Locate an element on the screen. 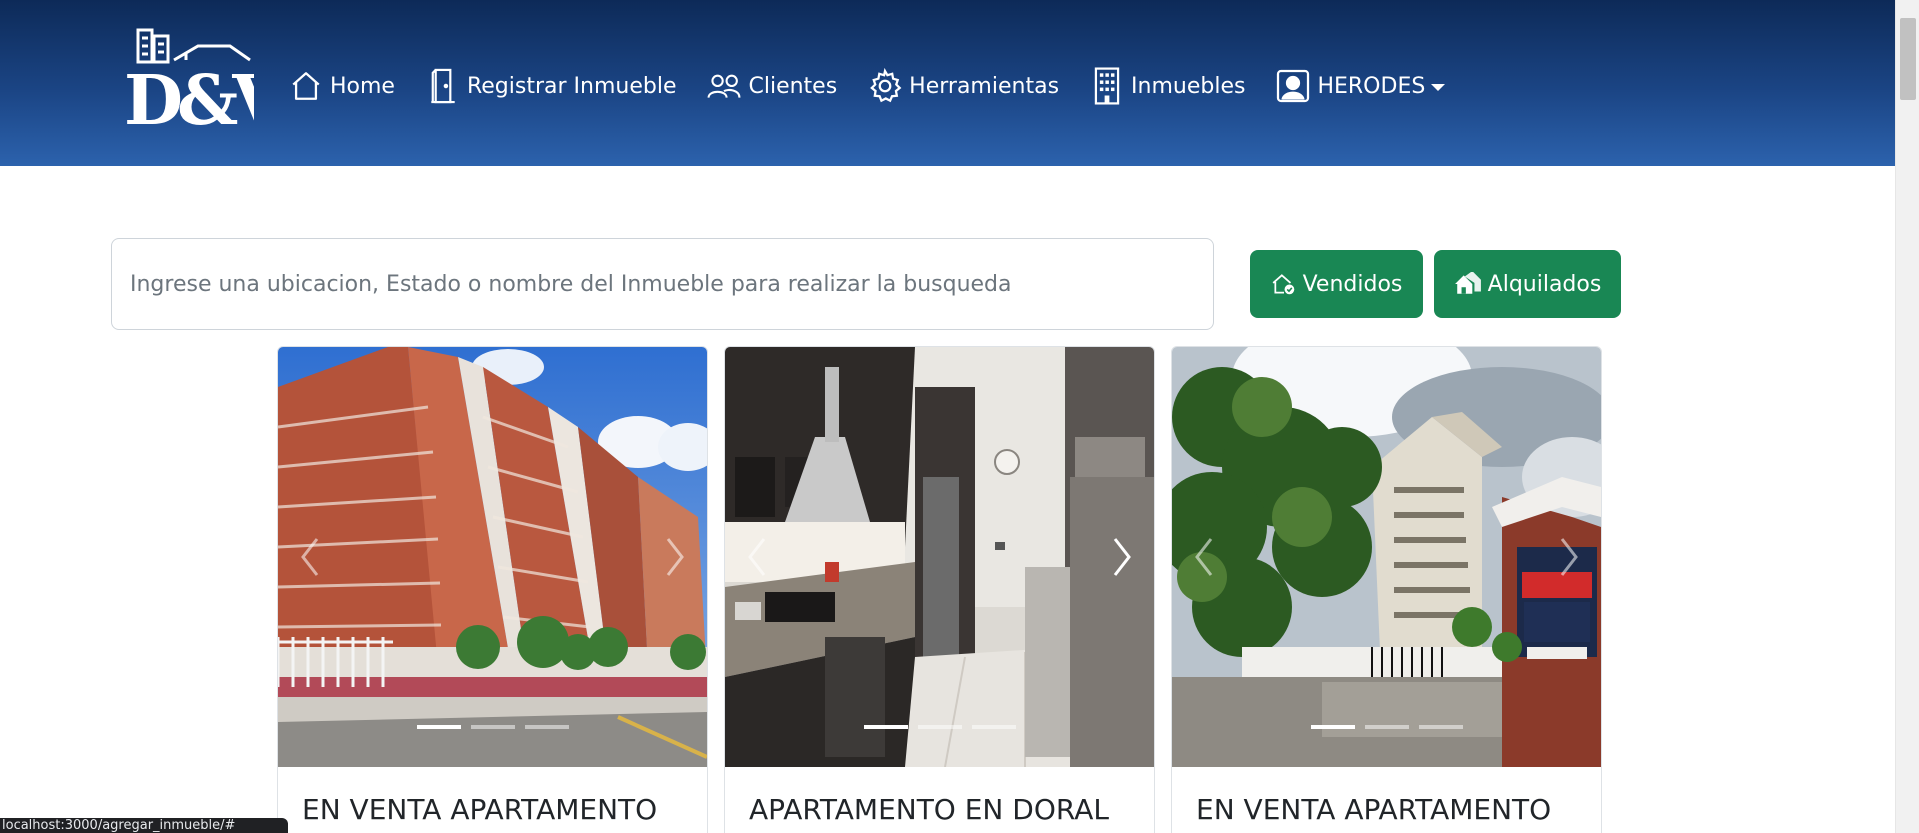 This screenshot has width=1919, height=833. door-icon is located at coordinates (443, 86).